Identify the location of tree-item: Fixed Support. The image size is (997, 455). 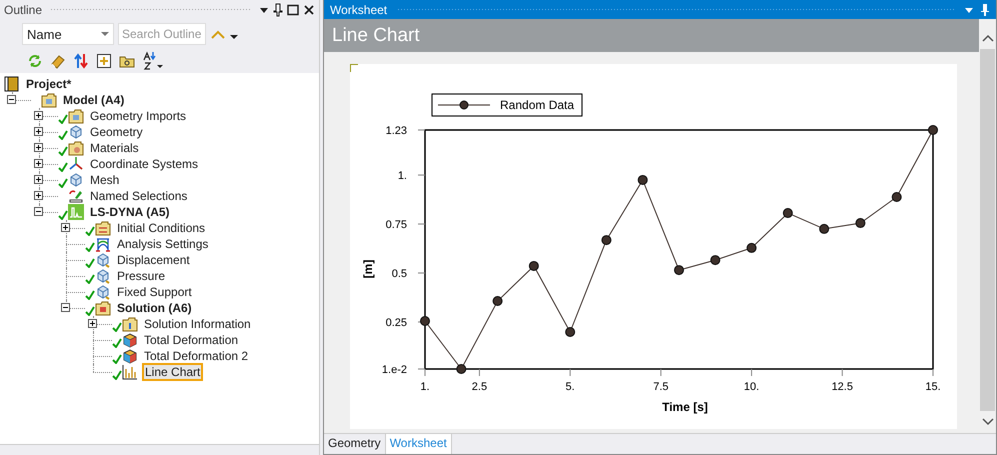
(154, 292).